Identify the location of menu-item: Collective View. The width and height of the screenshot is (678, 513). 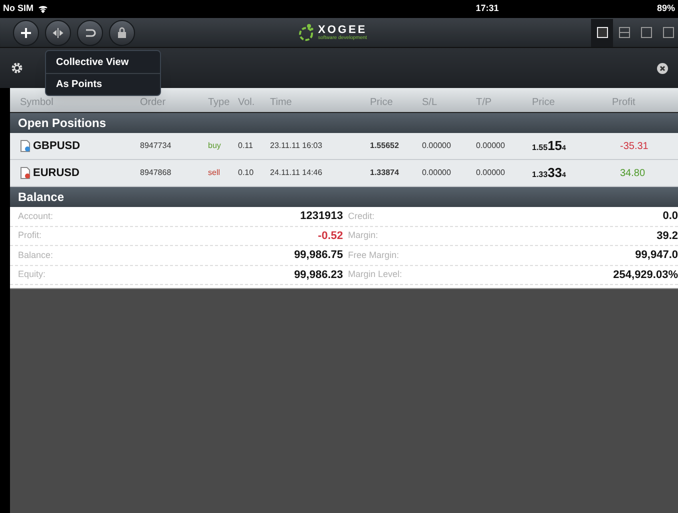
(103, 62).